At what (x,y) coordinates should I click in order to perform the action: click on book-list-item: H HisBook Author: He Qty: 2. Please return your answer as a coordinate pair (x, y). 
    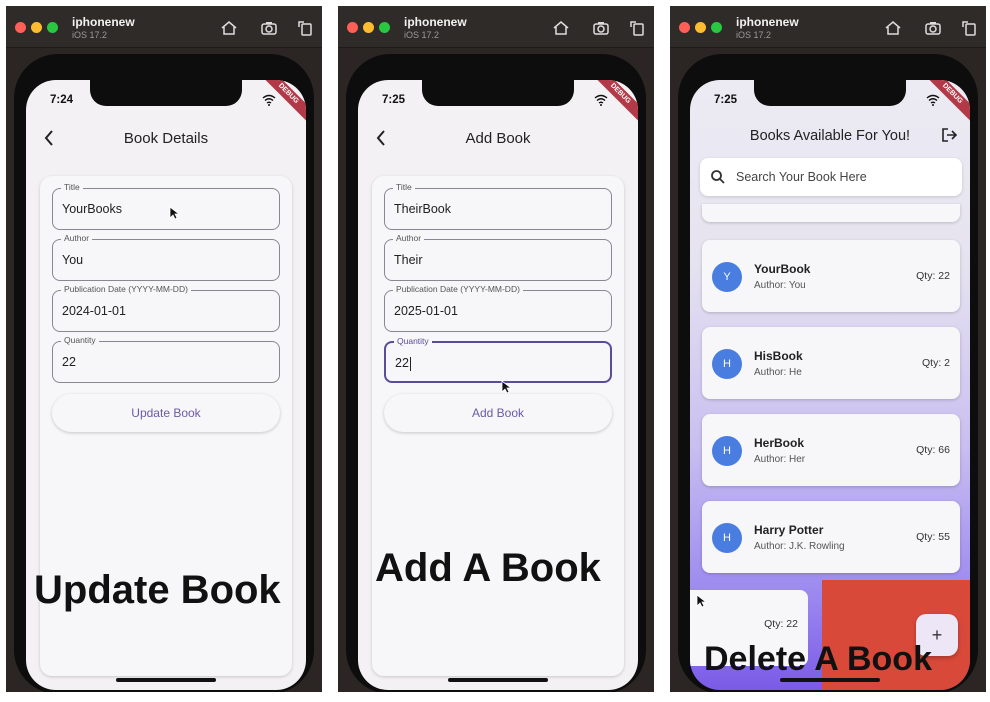
    Looking at the image, I should click on (831, 363).